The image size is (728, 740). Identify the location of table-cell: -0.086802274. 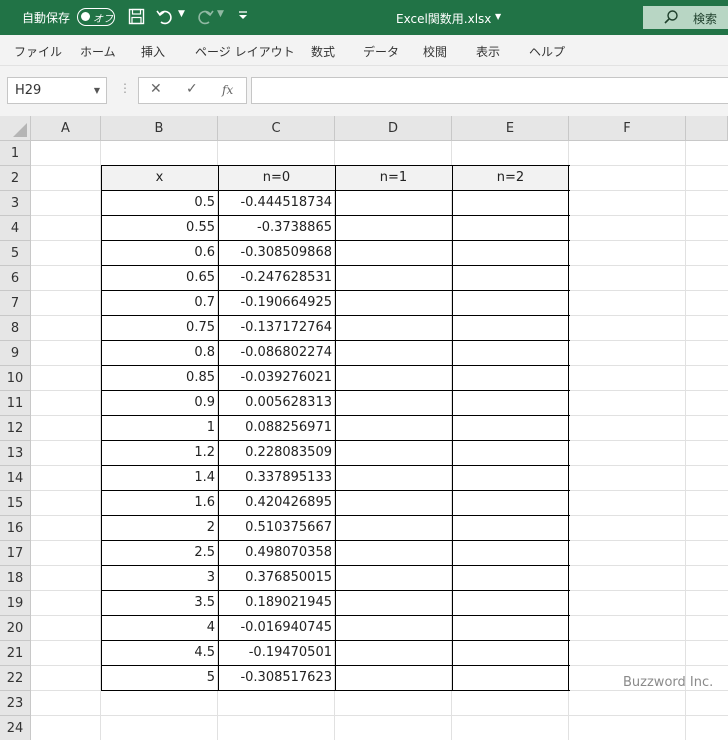
(276, 353).